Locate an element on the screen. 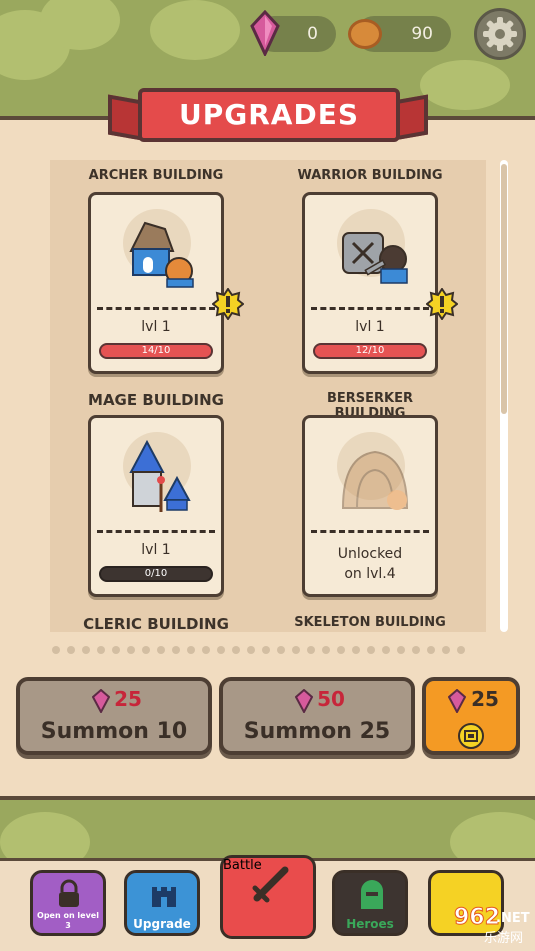 The height and width of the screenshot is (951, 535). summon-25-button: 50 Summon 25 is located at coordinates (317, 716).